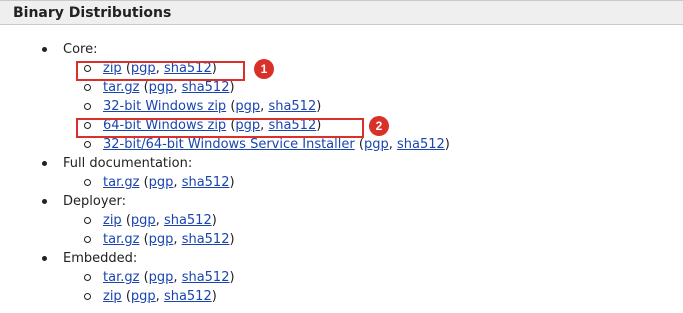  I want to click on section-header: Binary Distributions, so click(341, 12).